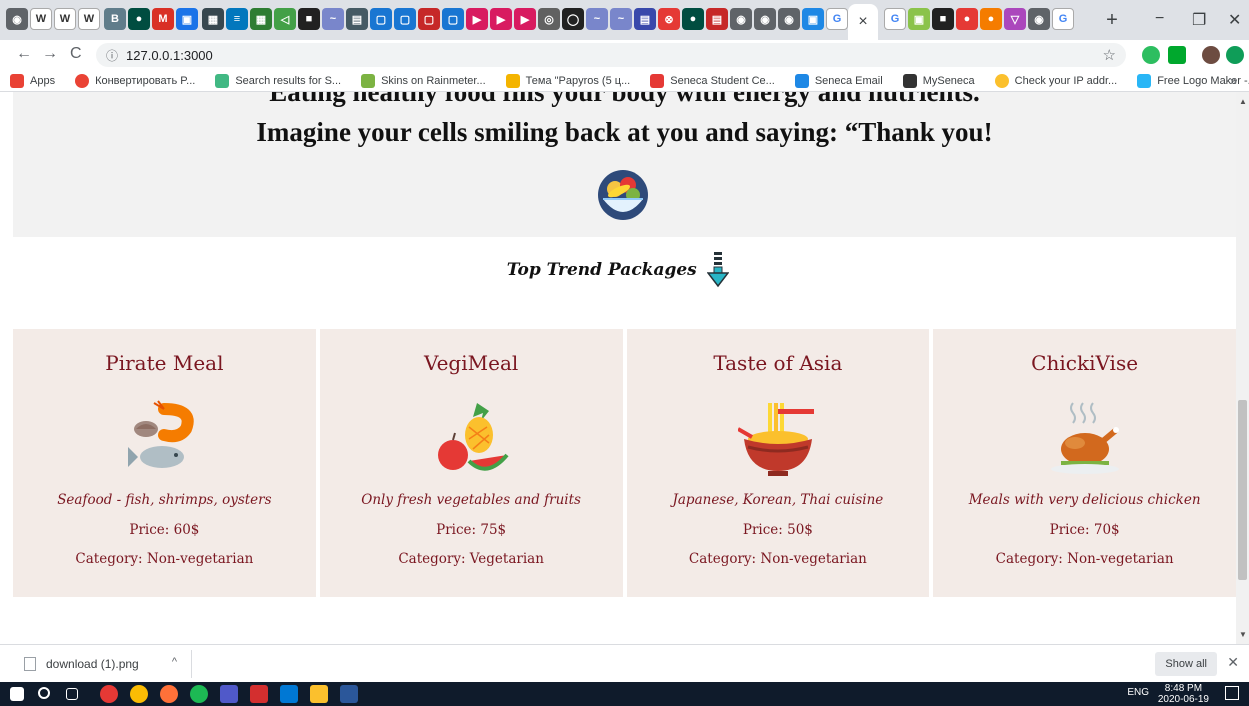  I want to click on tab-favicon: ◯, so click(573, 19).